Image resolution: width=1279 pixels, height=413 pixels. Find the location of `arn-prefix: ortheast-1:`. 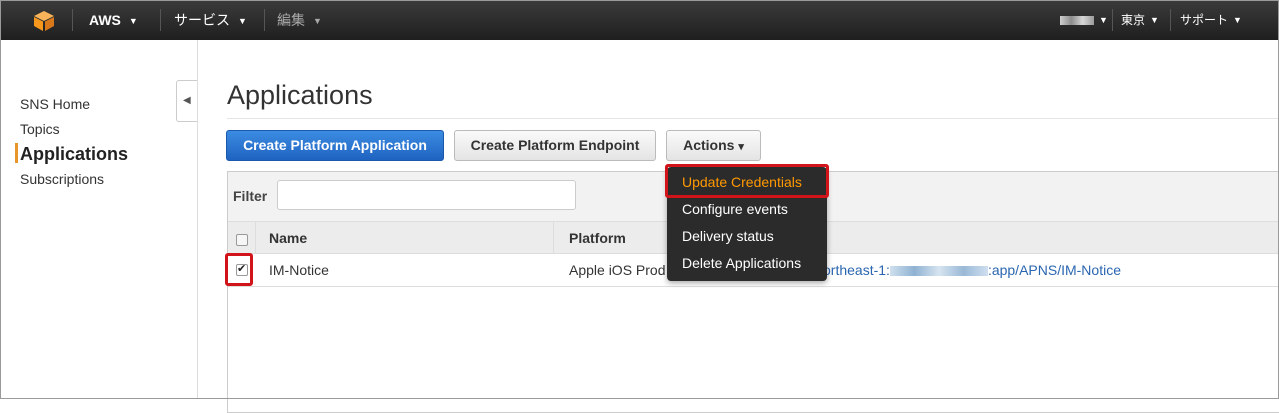

arn-prefix: ortheast-1: is located at coordinates (856, 270).